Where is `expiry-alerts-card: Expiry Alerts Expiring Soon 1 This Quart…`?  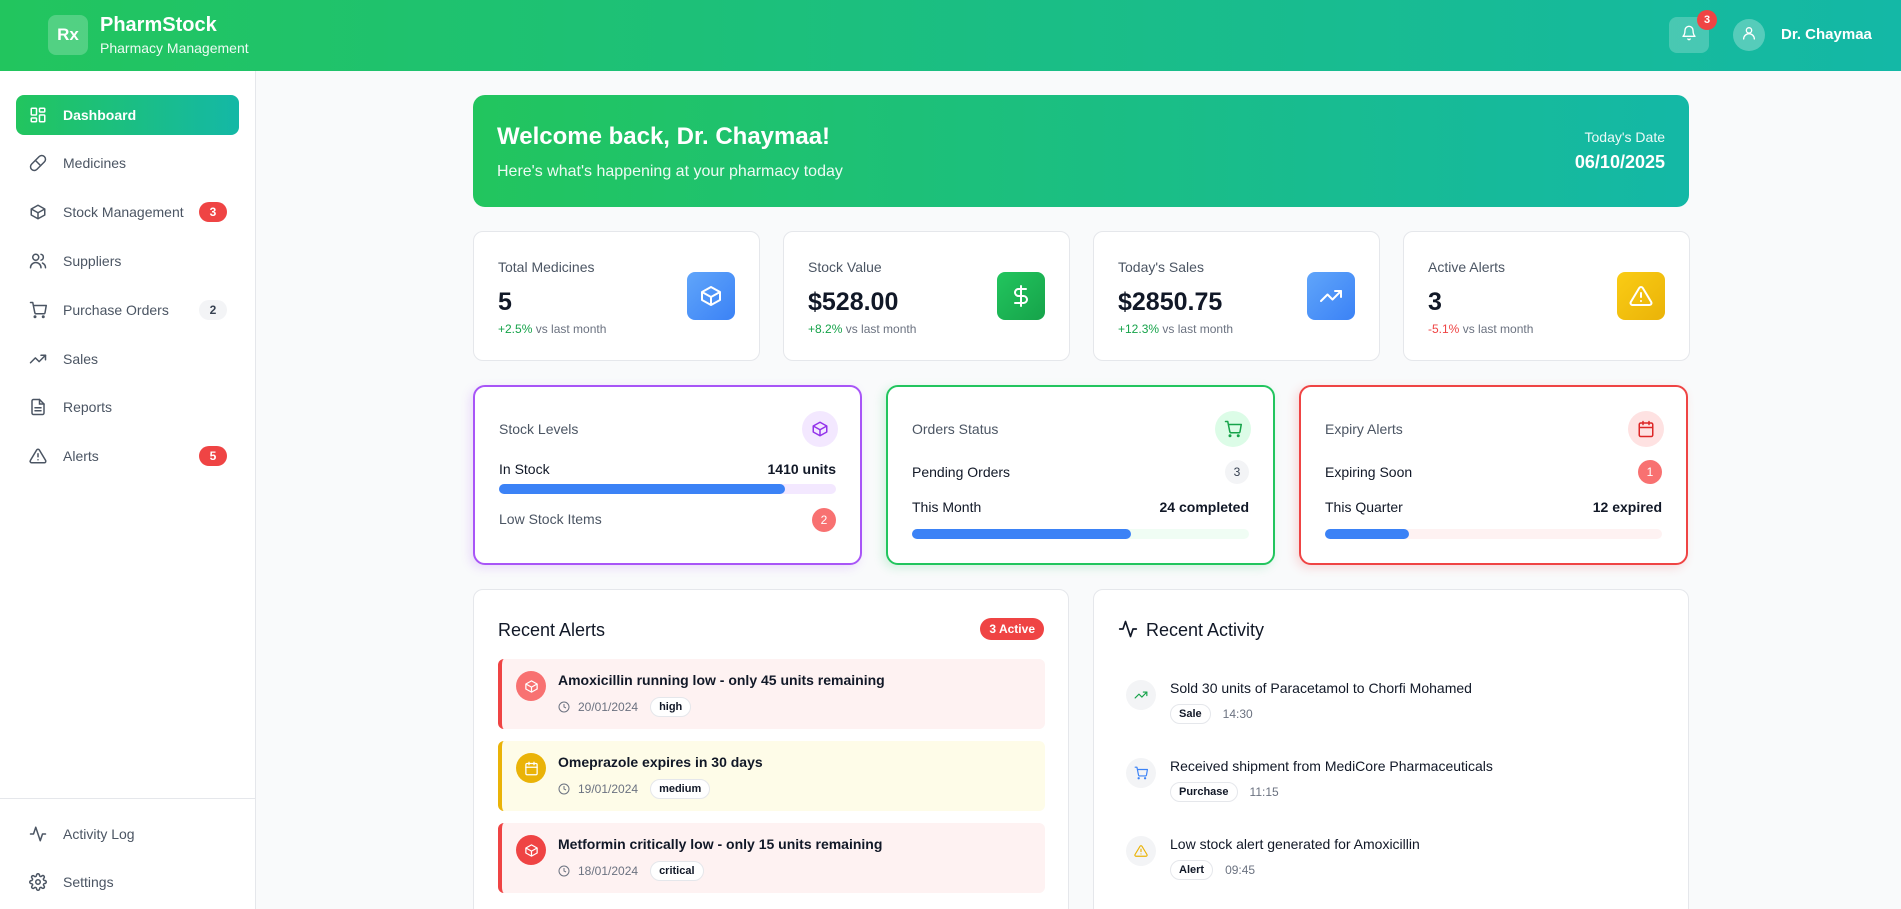
expiry-alerts-card: Expiry Alerts Expiring Soon 1 This Quart… is located at coordinates (1493, 475).